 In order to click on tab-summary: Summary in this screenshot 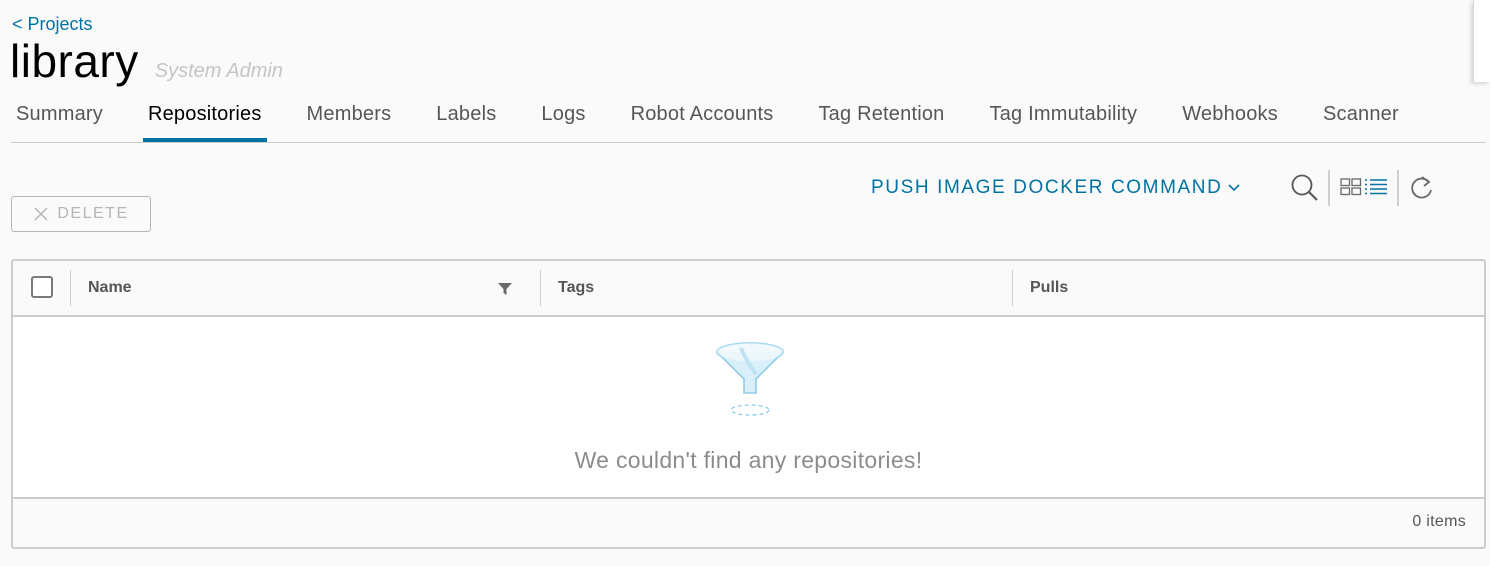, I will do `click(59, 117)`.